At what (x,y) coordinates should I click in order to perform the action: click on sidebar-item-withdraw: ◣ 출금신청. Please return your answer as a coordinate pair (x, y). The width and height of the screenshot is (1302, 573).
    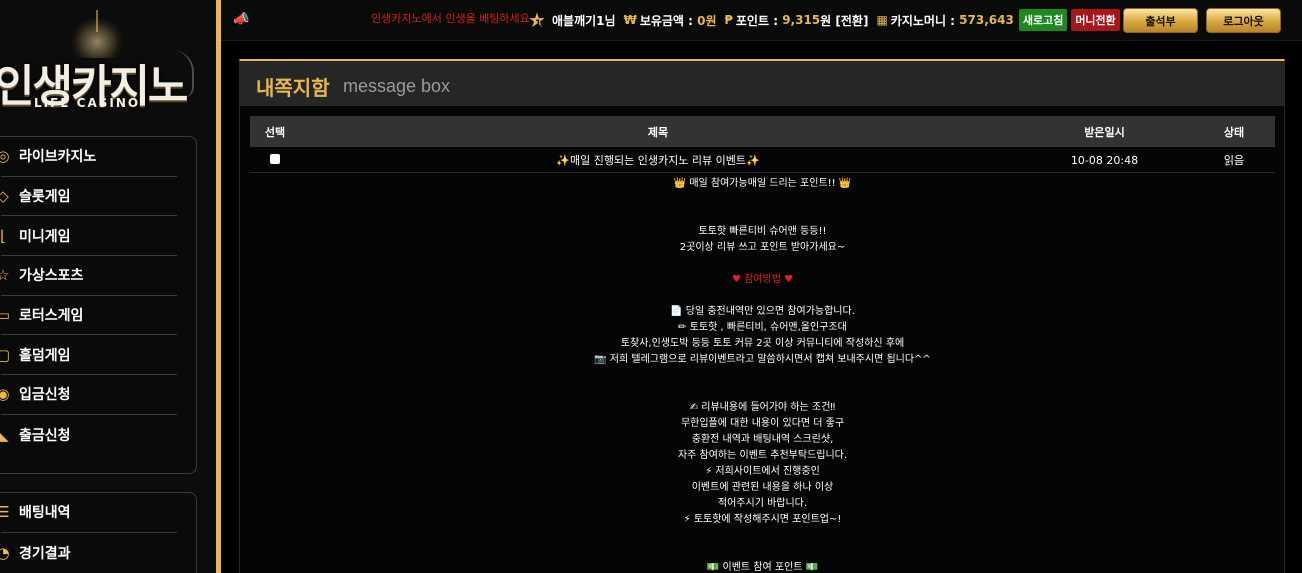
    Looking at the image, I should click on (88, 435).